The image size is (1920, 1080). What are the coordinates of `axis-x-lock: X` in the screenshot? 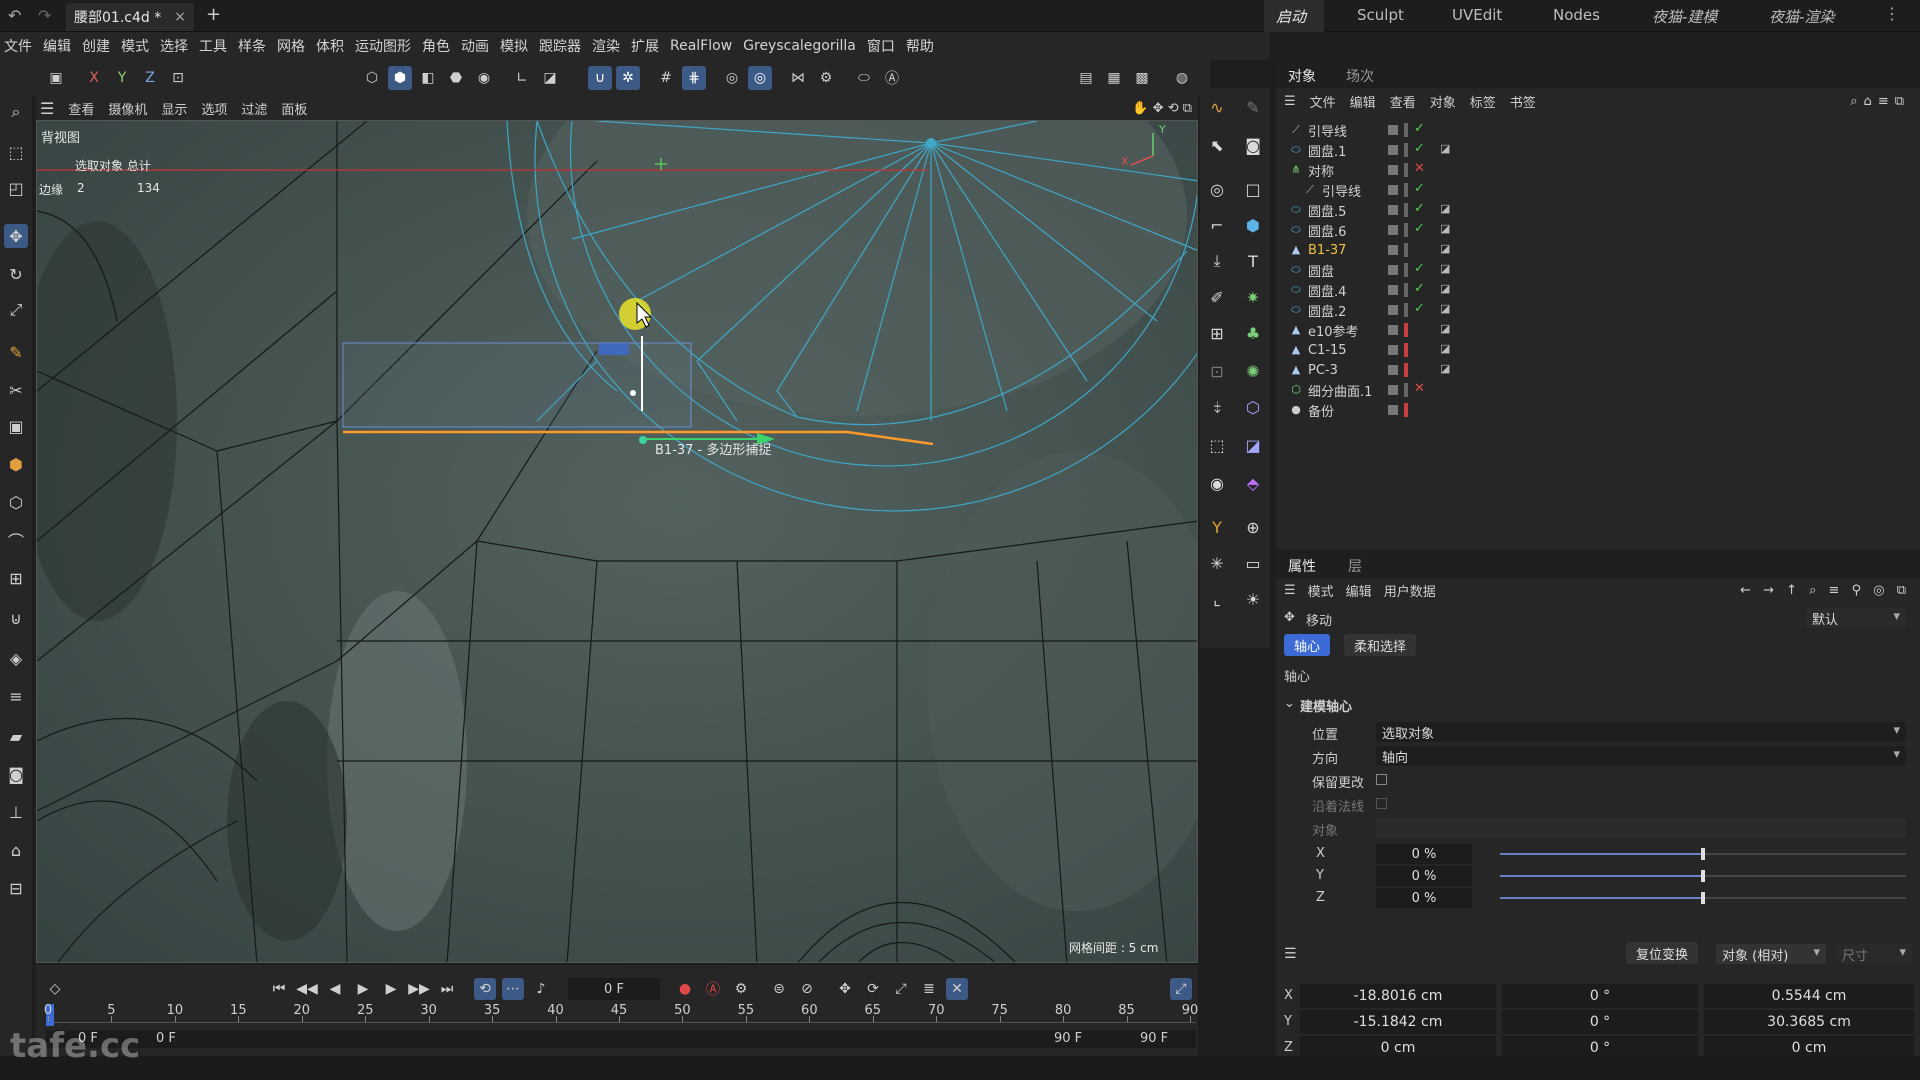 It's located at (94, 78).